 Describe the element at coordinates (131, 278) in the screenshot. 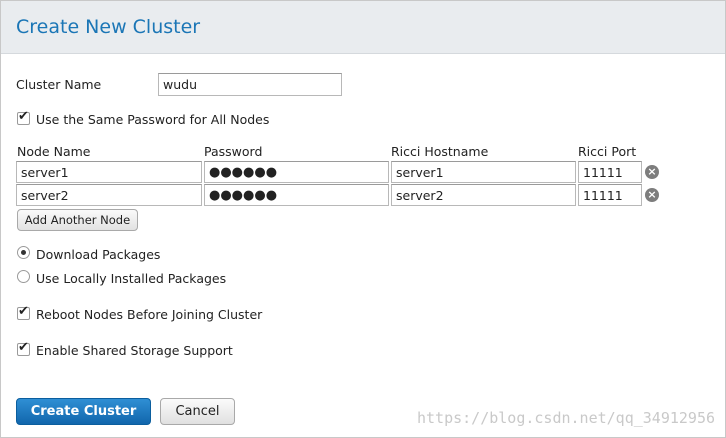

I see `local-packages-label: Use Locally Installed Packages` at that location.